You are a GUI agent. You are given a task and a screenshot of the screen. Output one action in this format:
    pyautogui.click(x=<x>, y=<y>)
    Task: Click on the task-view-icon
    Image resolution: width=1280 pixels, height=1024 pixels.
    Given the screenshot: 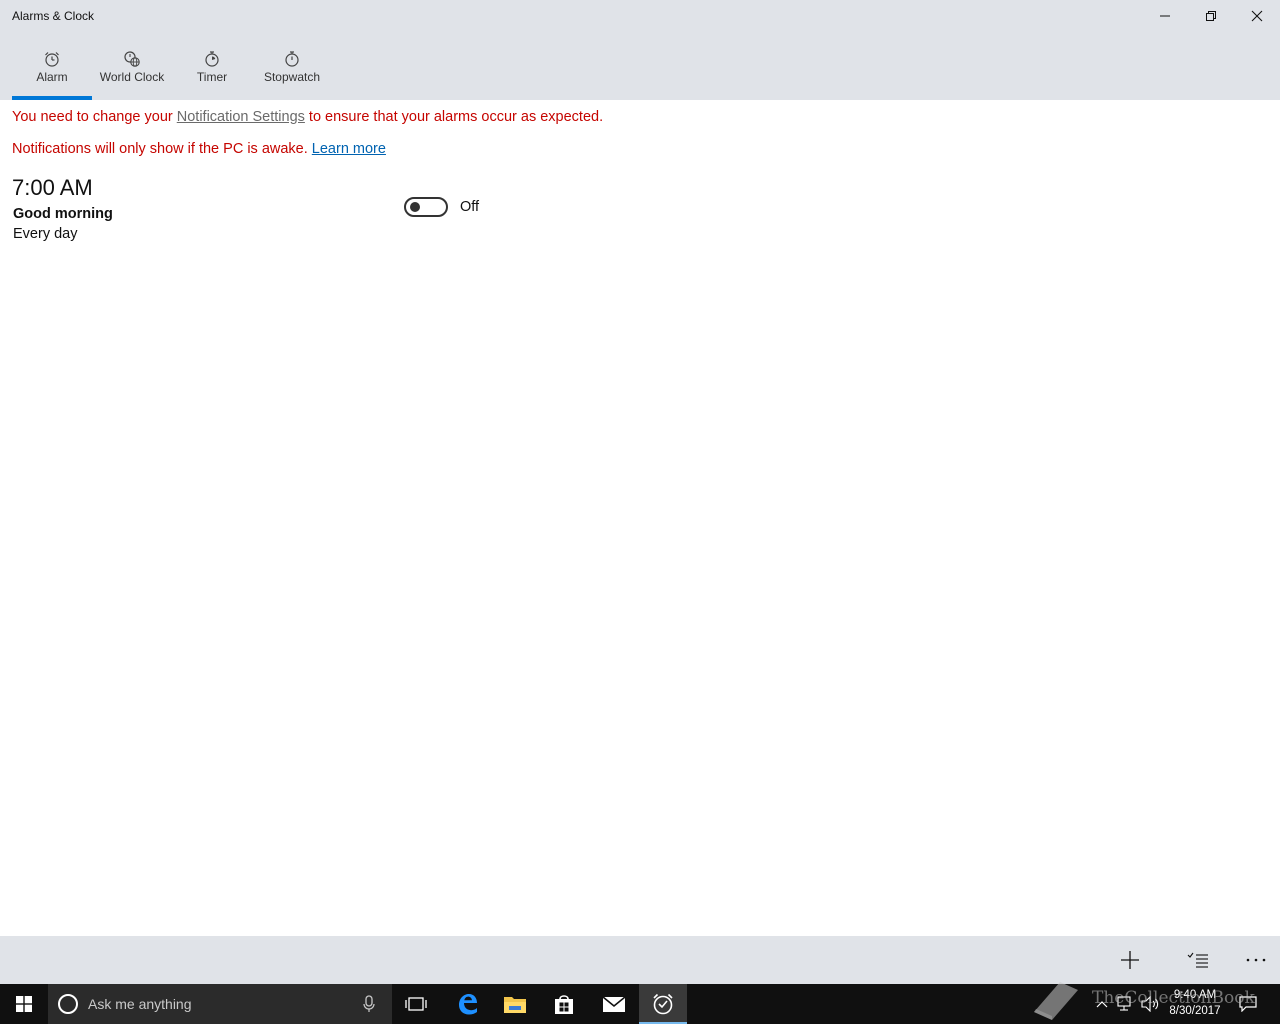 What is the action you would take?
    pyautogui.click(x=416, y=1004)
    